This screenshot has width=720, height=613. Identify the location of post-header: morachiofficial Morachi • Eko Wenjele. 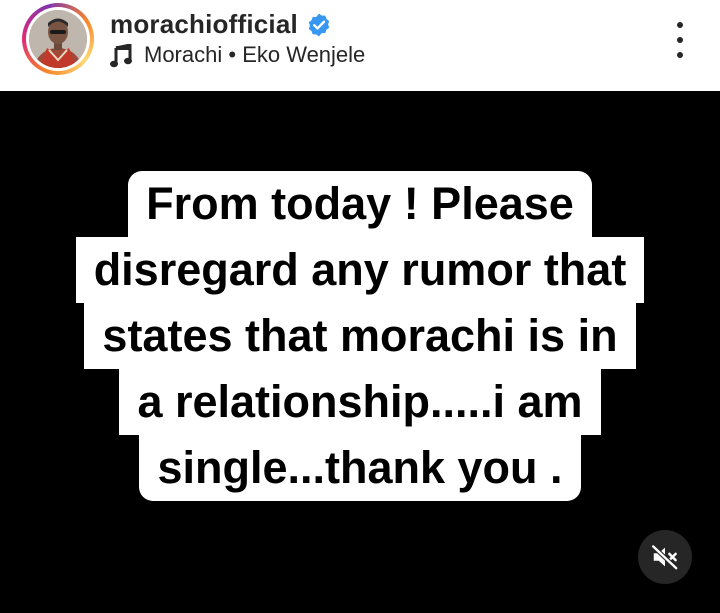
(360, 45).